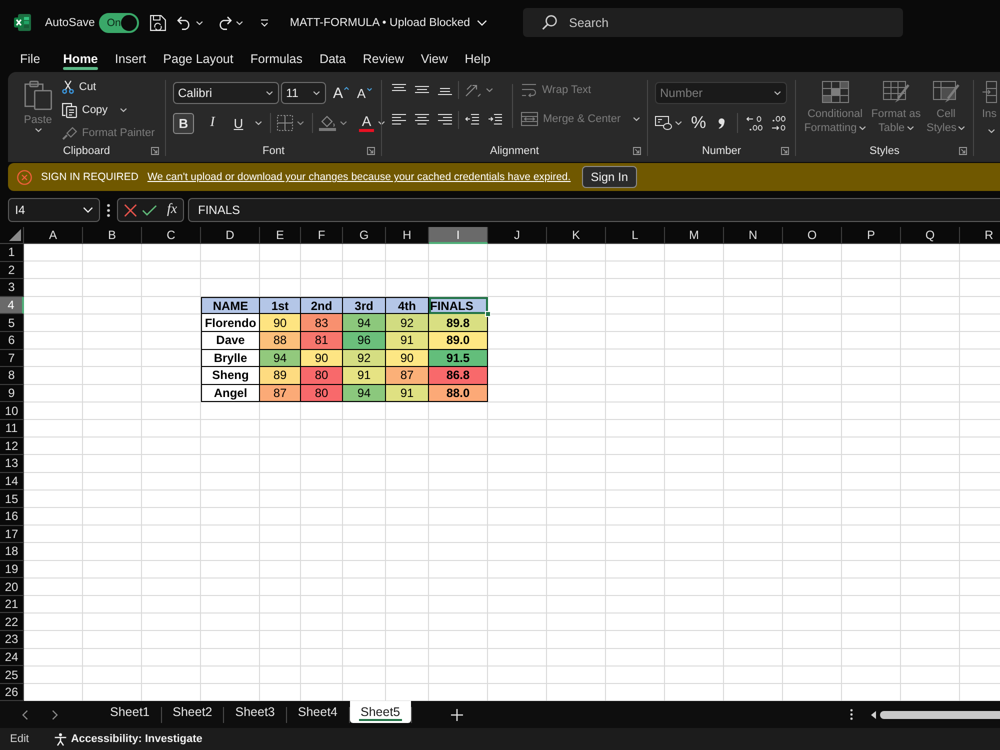  I want to click on column-header: I, so click(458, 235).